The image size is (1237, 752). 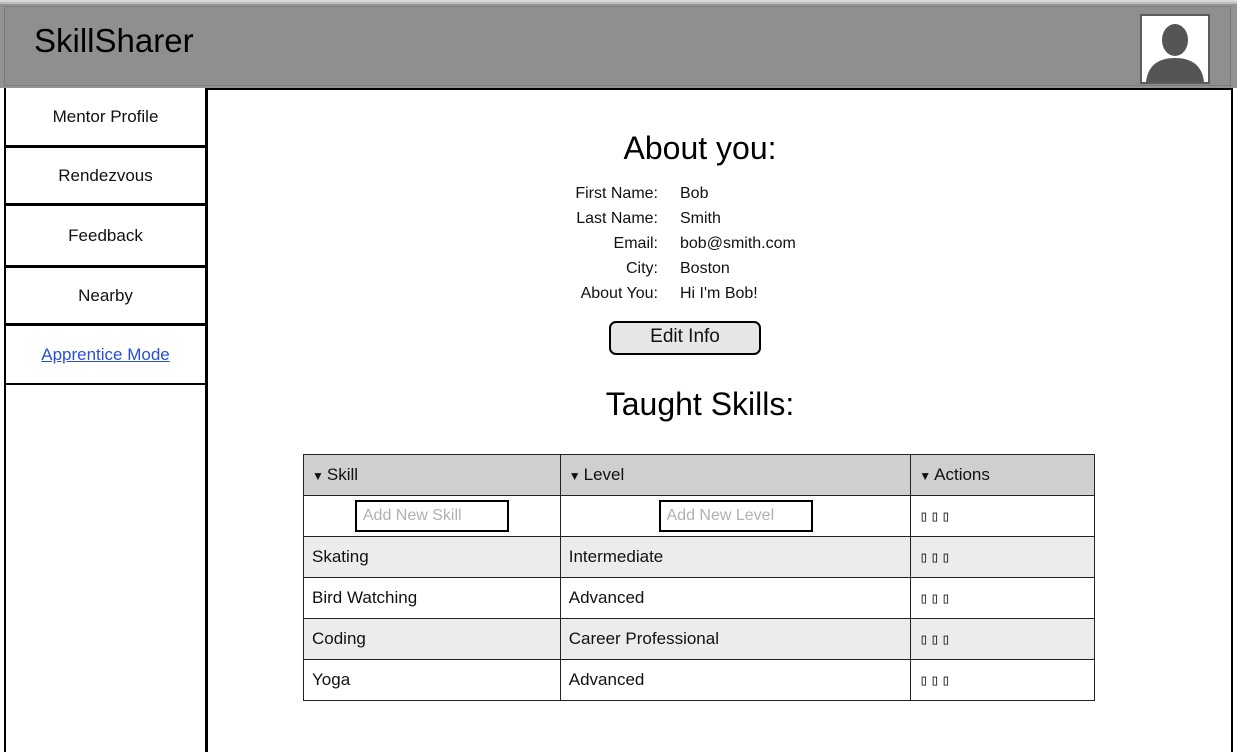 I want to click on about-title: About you:, so click(x=700, y=148).